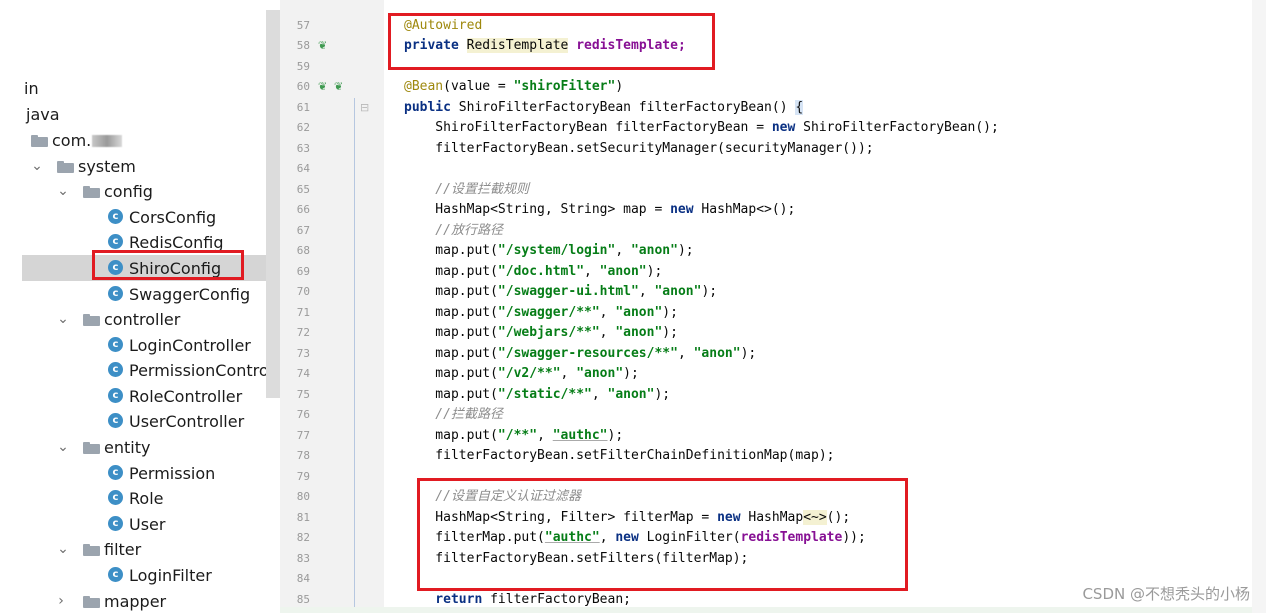 Image resolution: width=1266 pixels, height=613 pixels. Describe the element at coordinates (140, 166) in the screenshot. I see `tree-item-system: ⌄ system` at that location.